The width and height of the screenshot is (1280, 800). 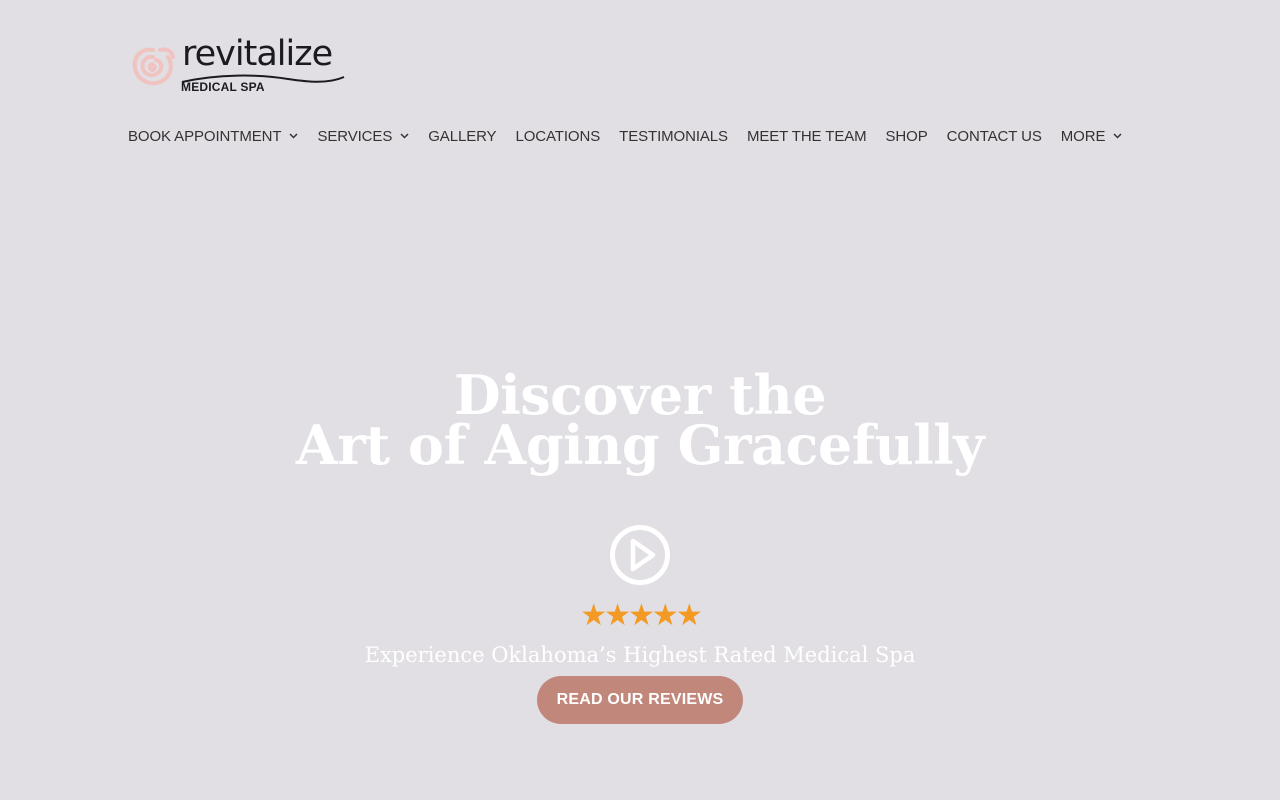 What do you see at coordinates (641, 615) in the screenshot?
I see `rating-stars: ★★★★★` at bounding box center [641, 615].